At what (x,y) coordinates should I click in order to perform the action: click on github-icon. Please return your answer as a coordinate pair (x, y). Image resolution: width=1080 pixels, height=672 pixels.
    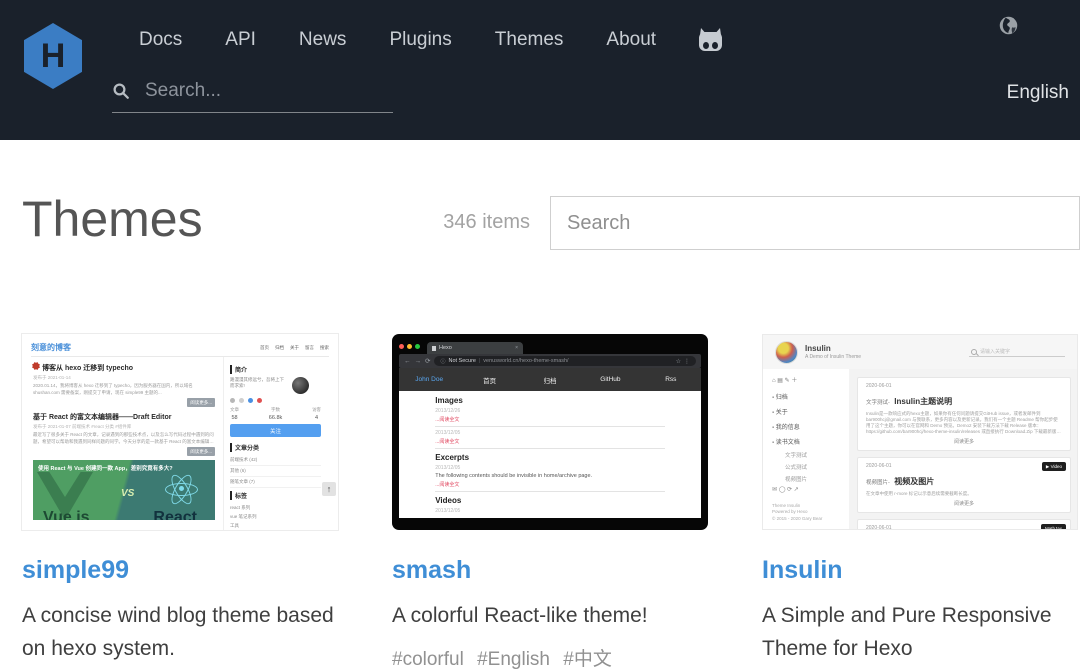
    Looking at the image, I should click on (711, 39).